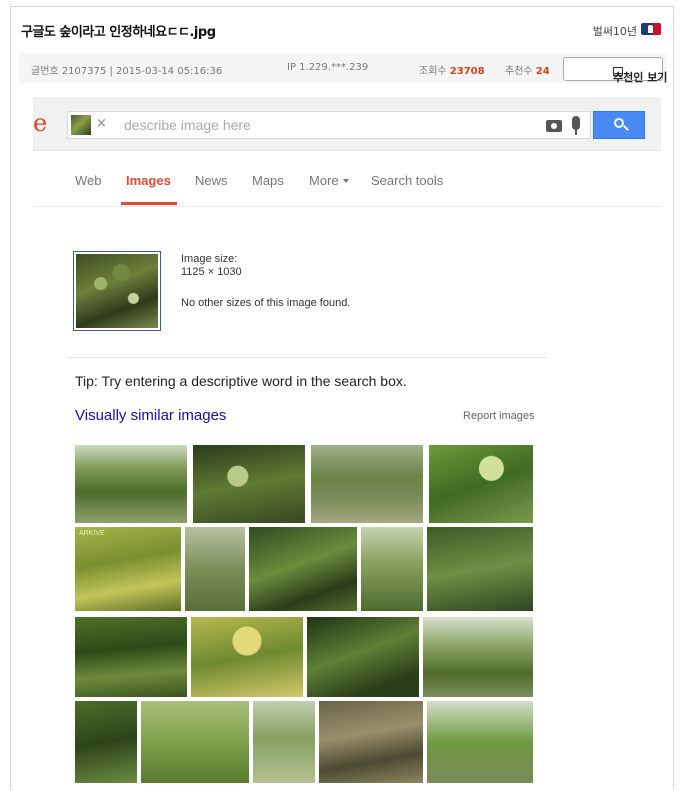 Image resolution: width=683 pixels, height=791 pixels. What do you see at coordinates (149, 203) in the screenshot?
I see `active-tab-indicator` at bounding box center [149, 203].